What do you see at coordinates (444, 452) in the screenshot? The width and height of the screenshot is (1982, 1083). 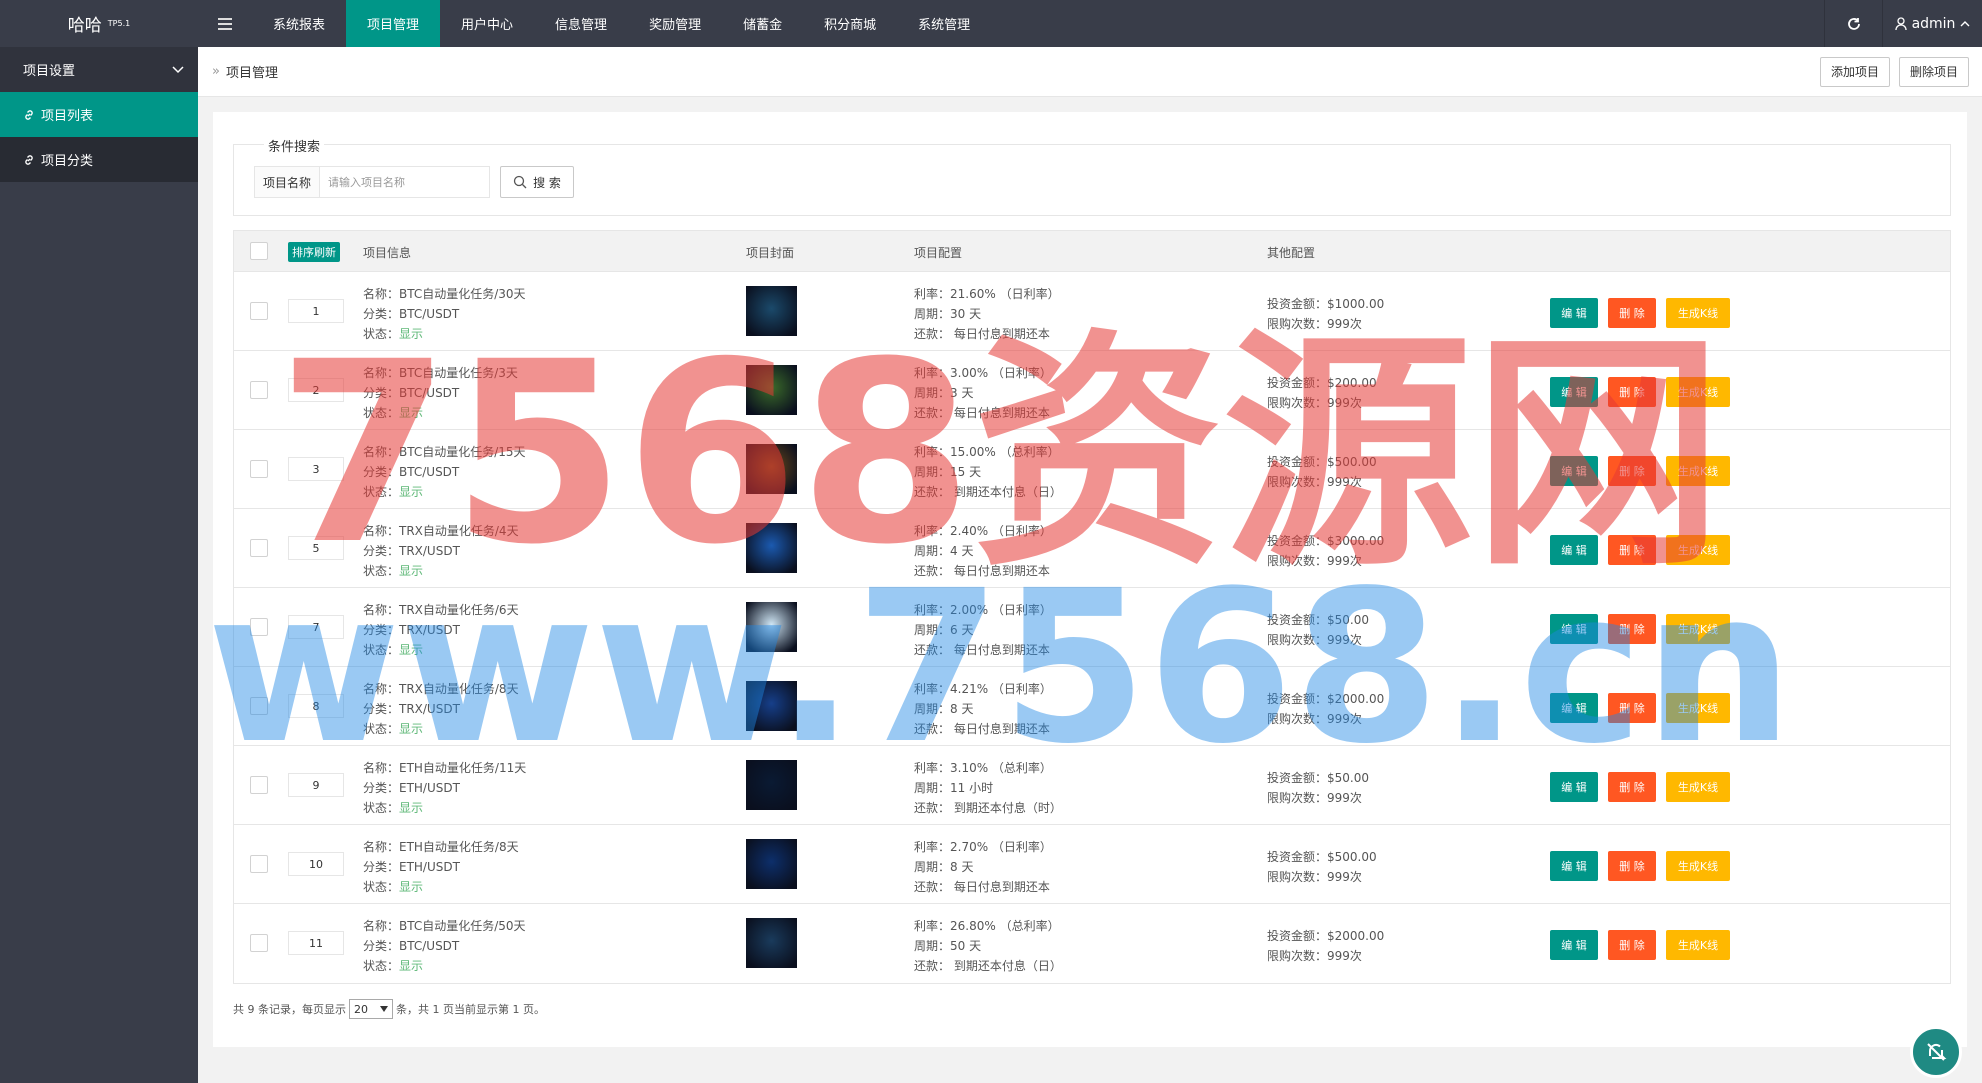 I see `project-name: 名称：BTC自动量化任务/15天` at bounding box center [444, 452].